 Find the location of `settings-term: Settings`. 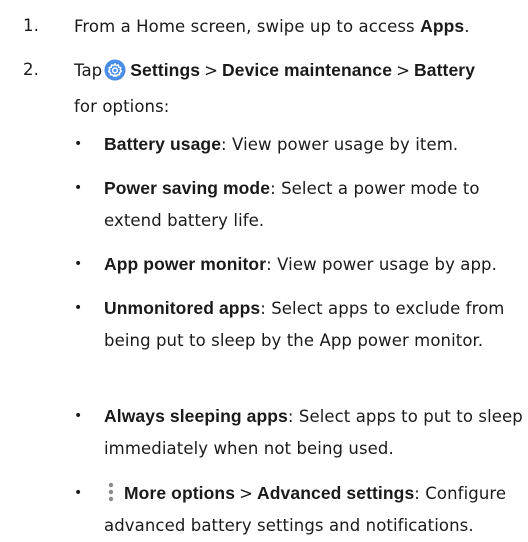

settings-term: Settings is located at coordinates (165, 70).